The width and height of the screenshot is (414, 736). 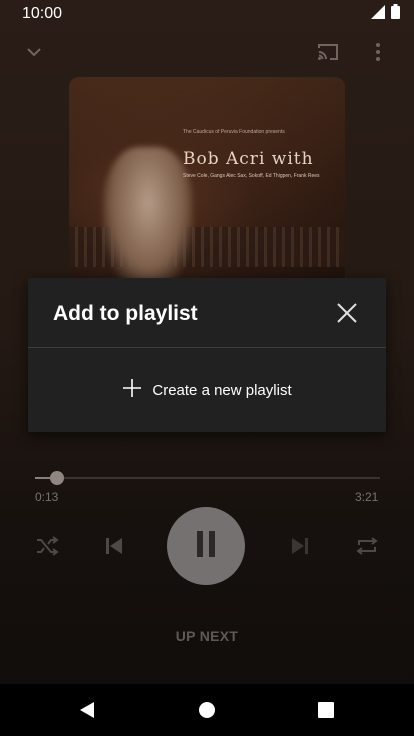 I want to click on elapsed-time: 0:13, so click(x=47, y=497).